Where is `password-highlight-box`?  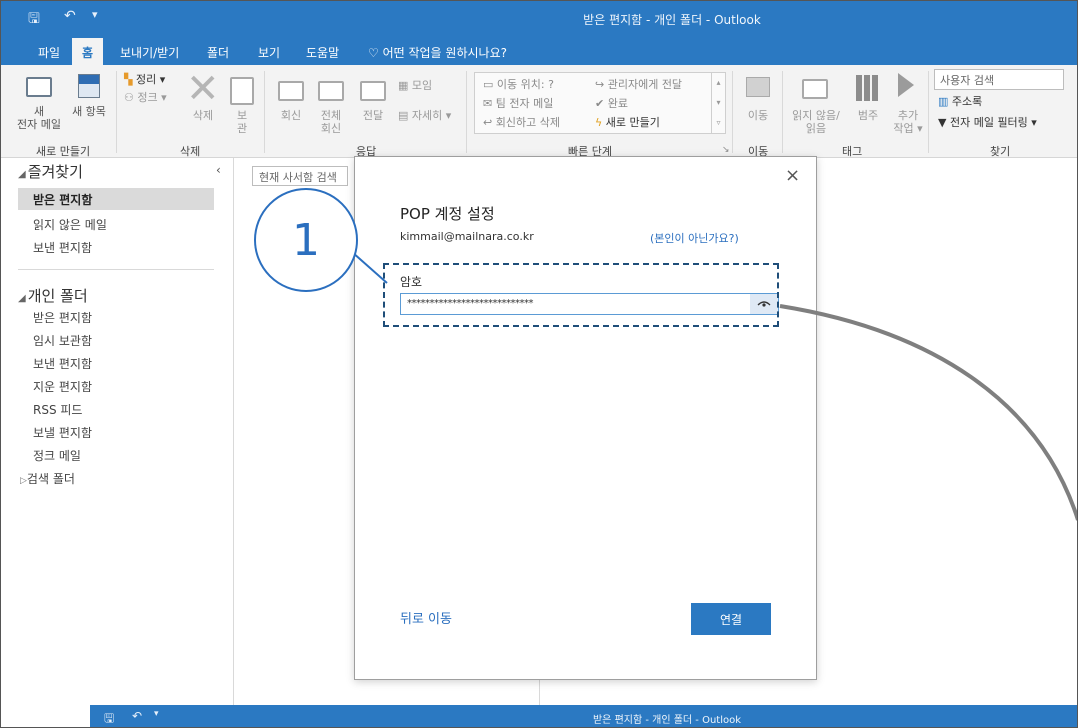
password-highlight-box is located at coordinates (581, 295).